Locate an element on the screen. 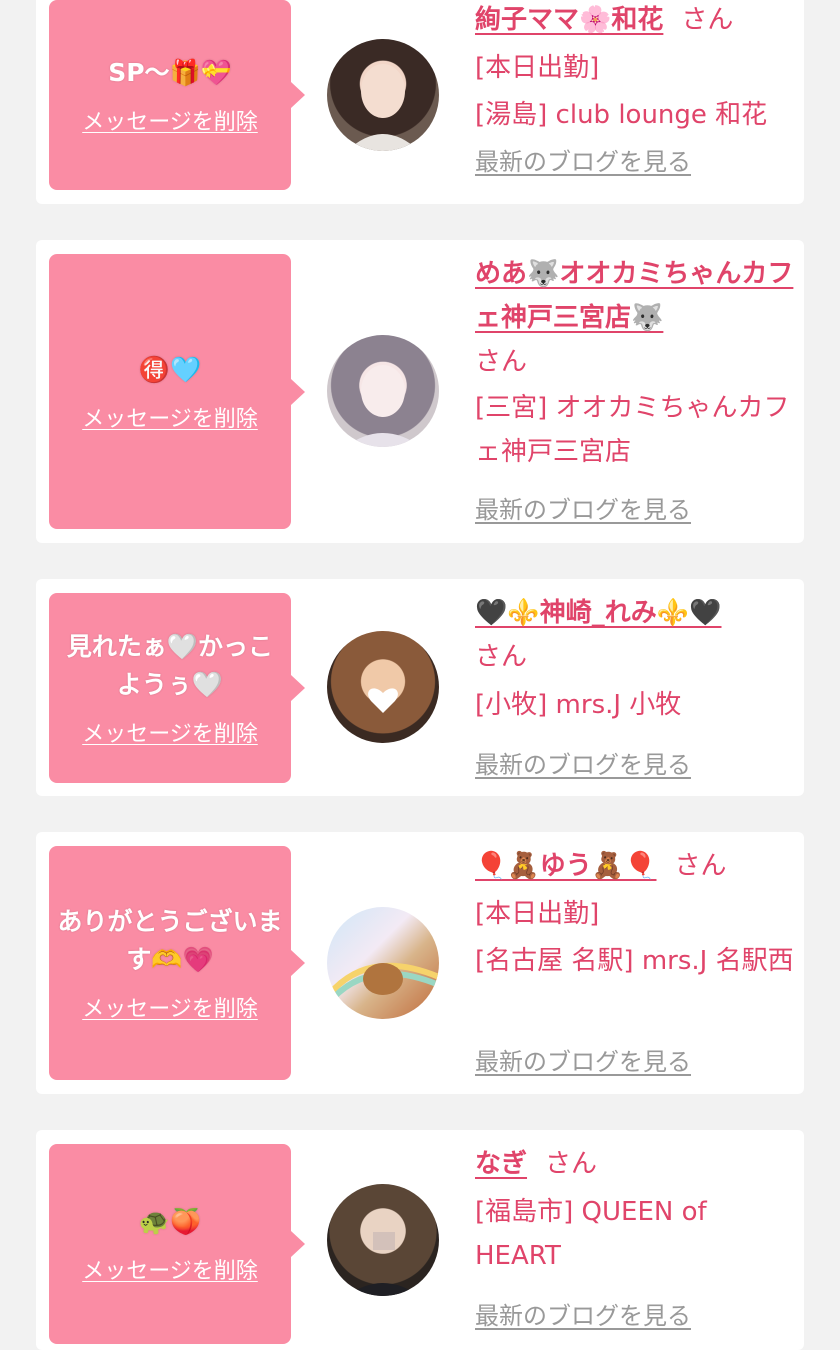  profile-info: 🖤⚜️神崎_れみ⚜️🖤 さん [小牧] mrs.J 小牧 最新のブログを見る is located at coordinates (635, 685).